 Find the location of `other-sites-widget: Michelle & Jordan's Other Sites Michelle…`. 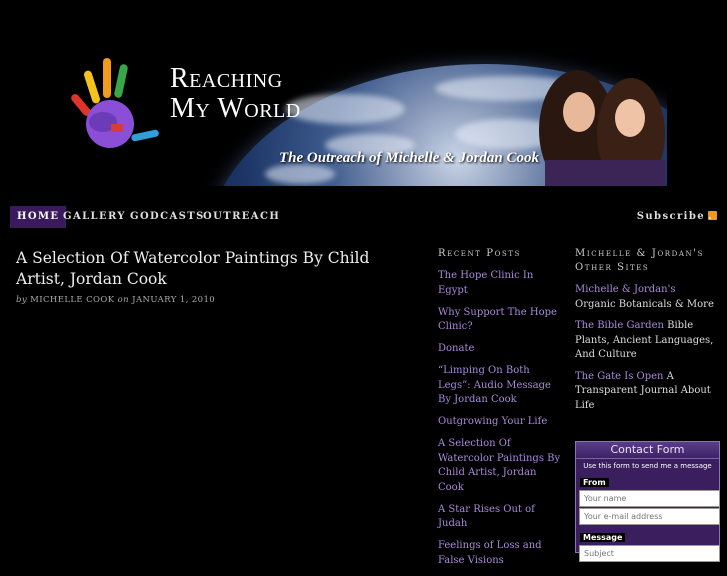

other-sites-widget: Michelle & Jordan's Other Sites Michelle… is located at coordinates (645, 333).